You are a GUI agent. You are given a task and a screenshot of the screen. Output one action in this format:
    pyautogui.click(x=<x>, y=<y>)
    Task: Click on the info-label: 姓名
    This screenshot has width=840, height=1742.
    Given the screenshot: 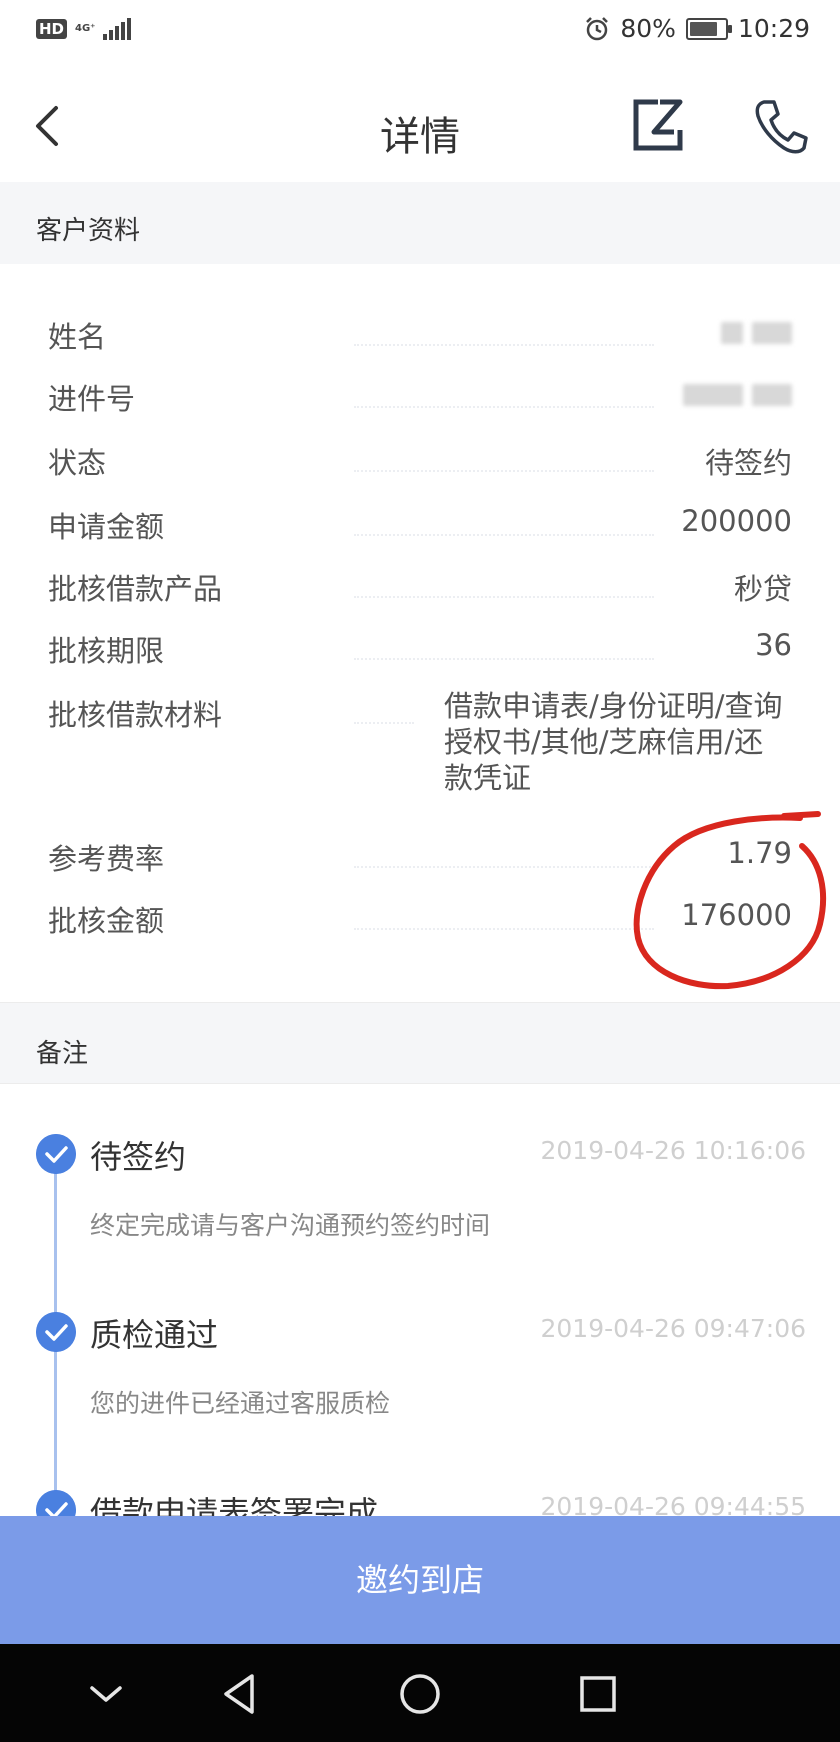 What is the action you would take?
    pyautogui.click(x=77, y=337)
    